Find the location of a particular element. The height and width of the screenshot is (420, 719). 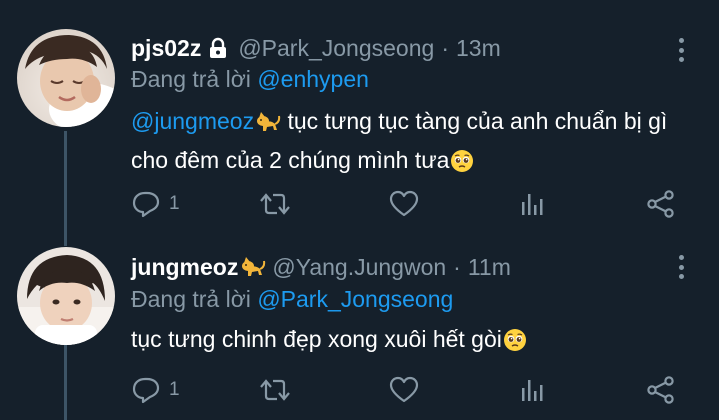

replying-to: Đang trả lời @enhypen is located at coordinates (250, 79).